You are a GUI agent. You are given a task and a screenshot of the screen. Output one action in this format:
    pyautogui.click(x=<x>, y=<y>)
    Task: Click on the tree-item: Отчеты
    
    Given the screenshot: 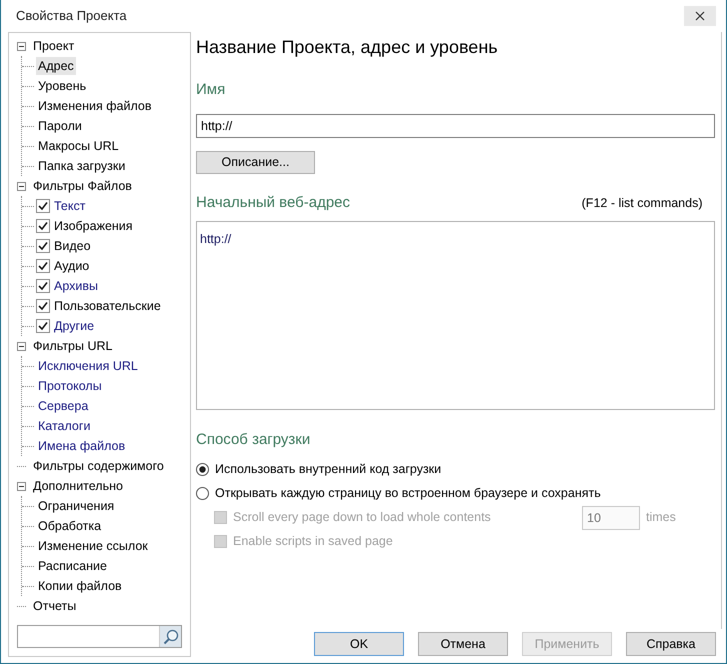 What is the action you would take?
    pyautogui.click(x=54, y=606)
    